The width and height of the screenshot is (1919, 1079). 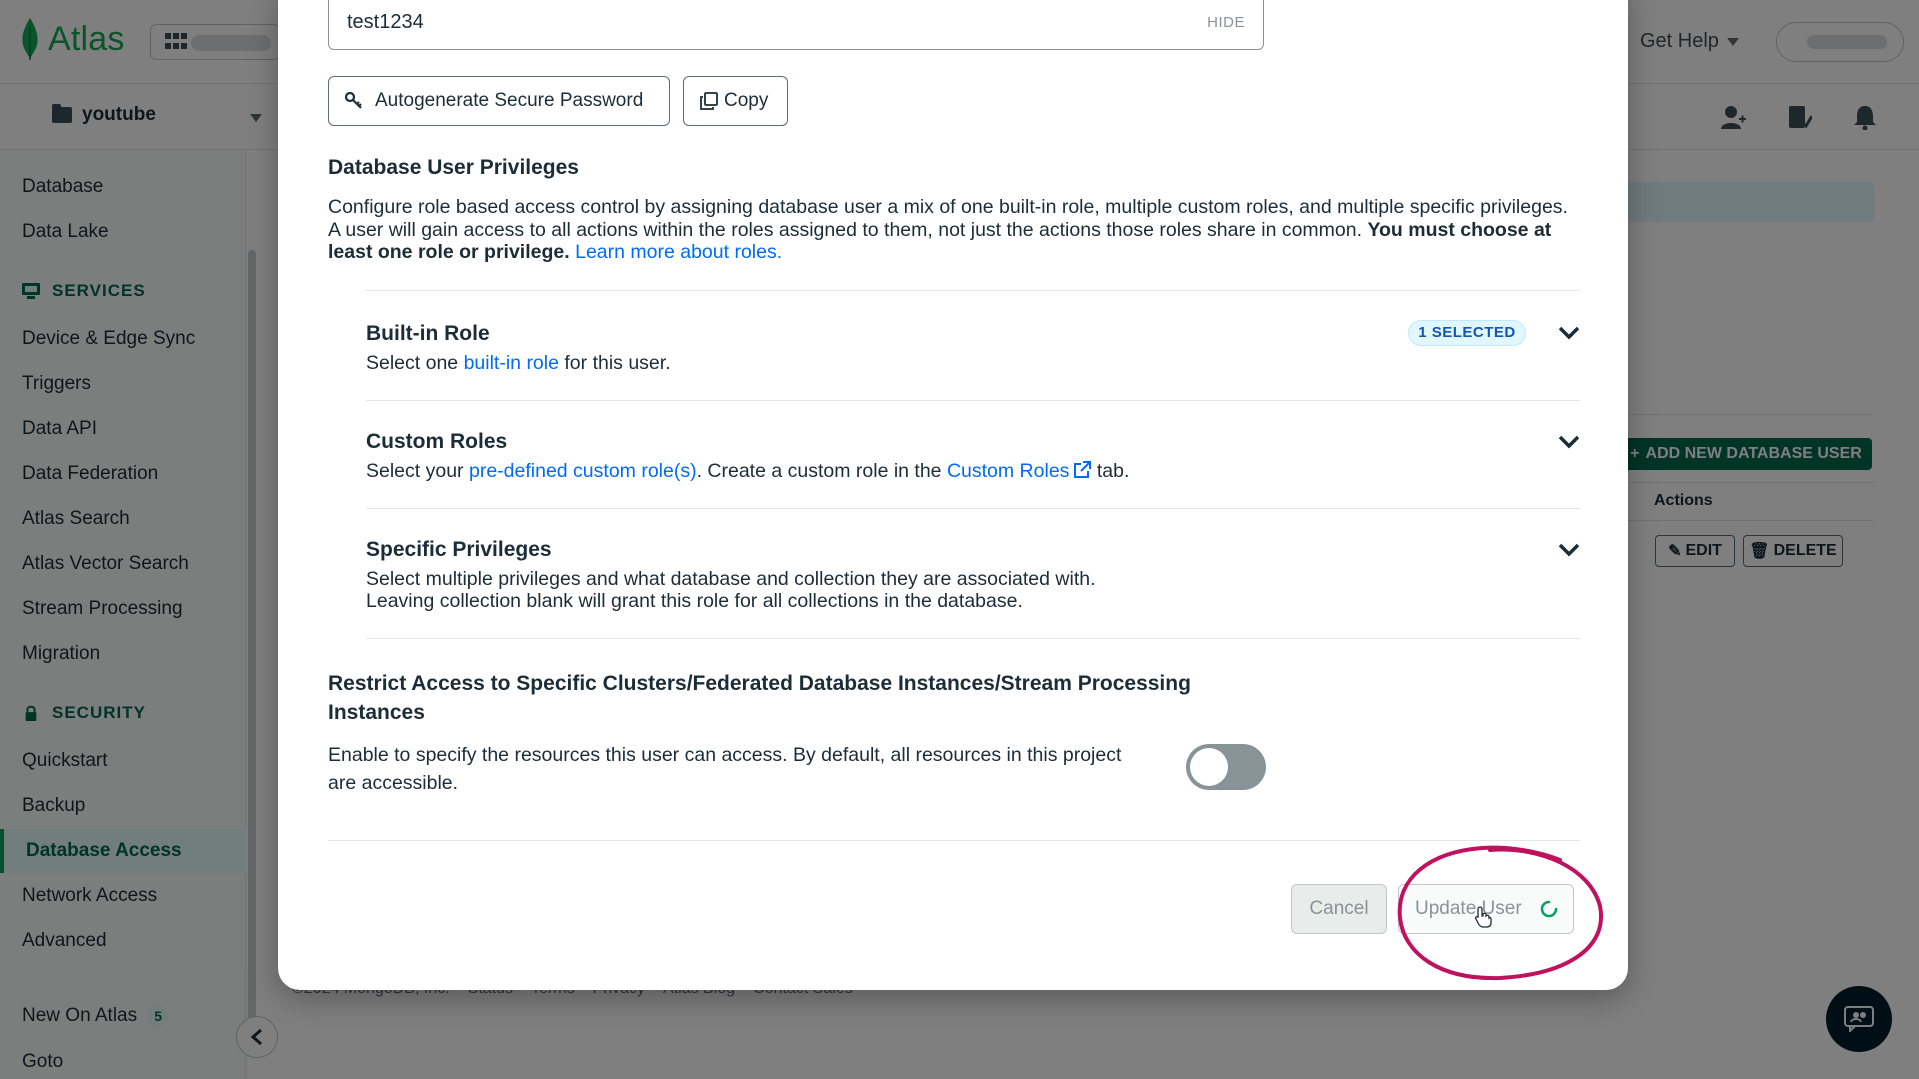 I want to click on specific-privileges-title: Specific Privileges, so click(x=459, y=550).